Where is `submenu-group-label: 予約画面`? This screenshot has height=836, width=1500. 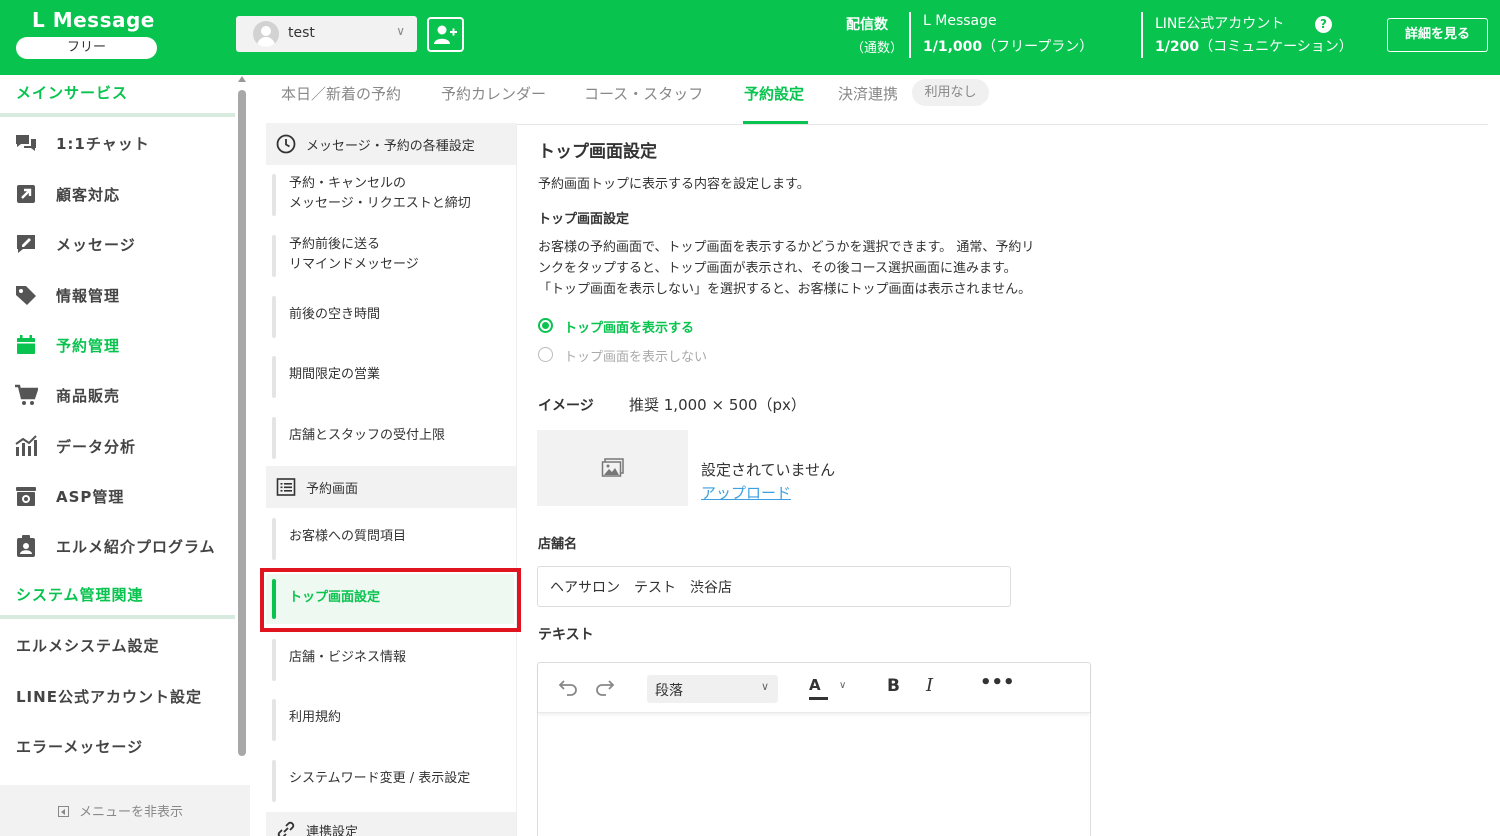 submenu-group-label: 予約画面 is located at coordinates (332, 489).